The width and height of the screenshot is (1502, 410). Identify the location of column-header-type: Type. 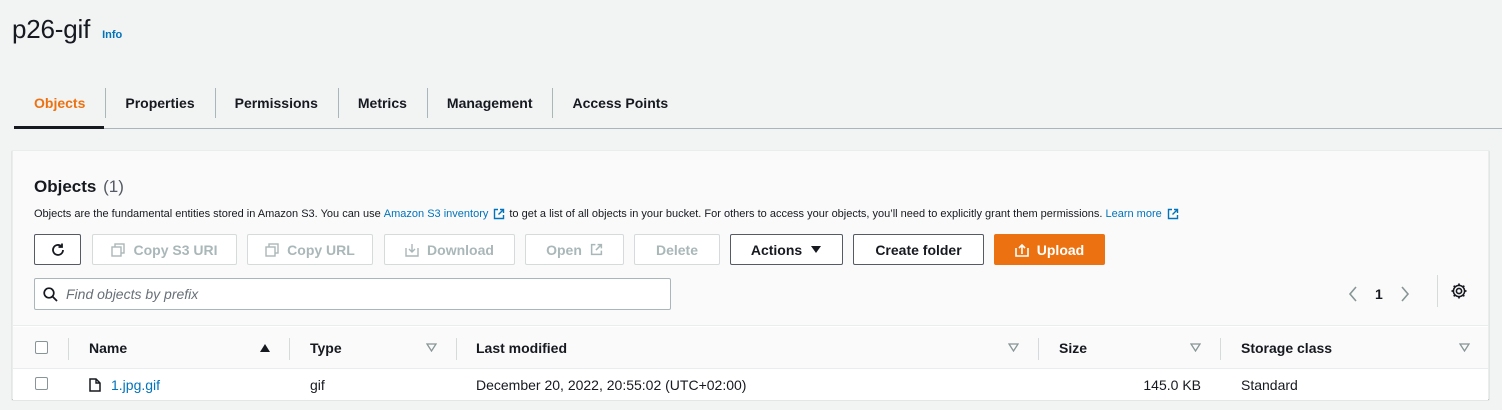
(326, 348).